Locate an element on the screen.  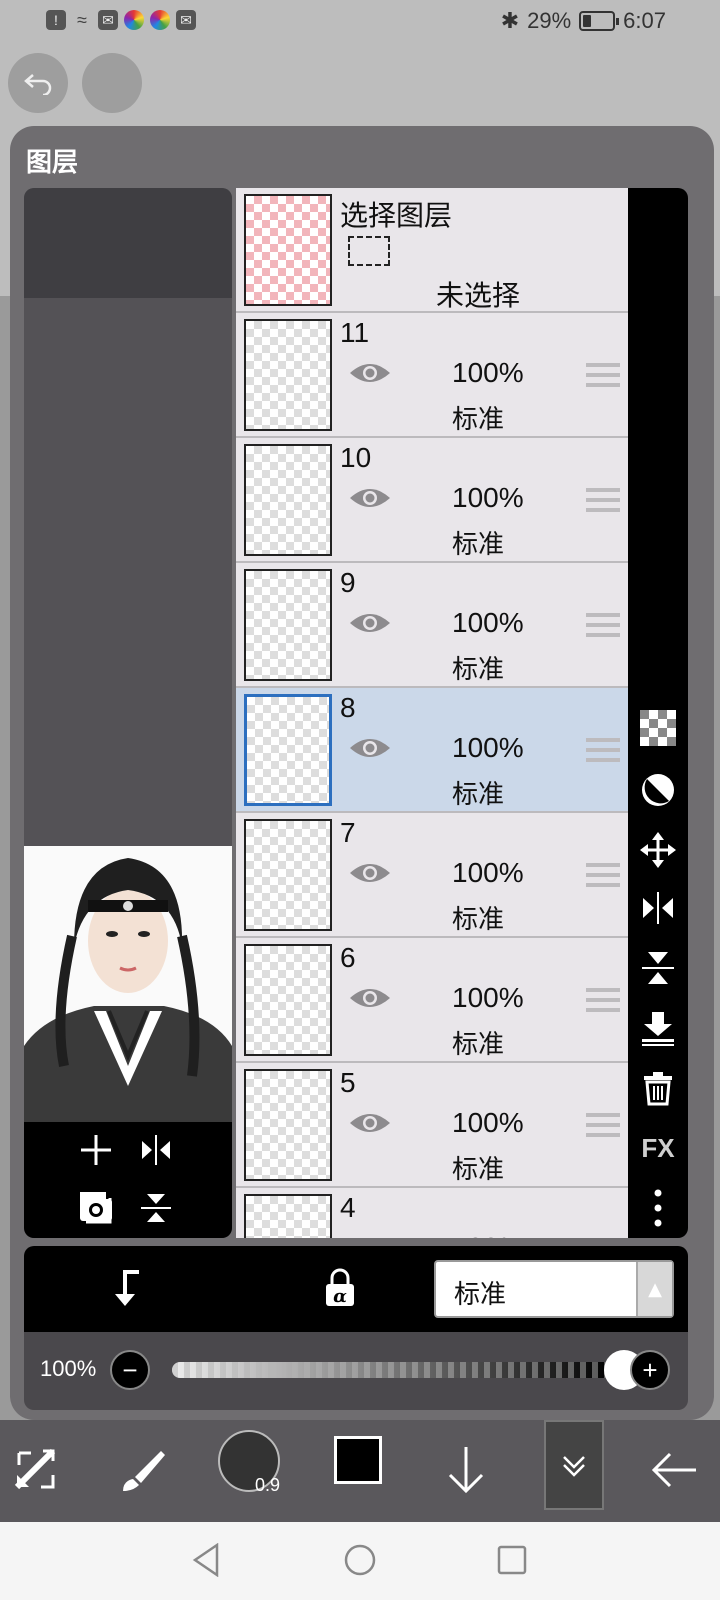
status-bar: ! ≈ ✉ ✉ ✱ 29% 6:07 is located at coordinates (360, 23).